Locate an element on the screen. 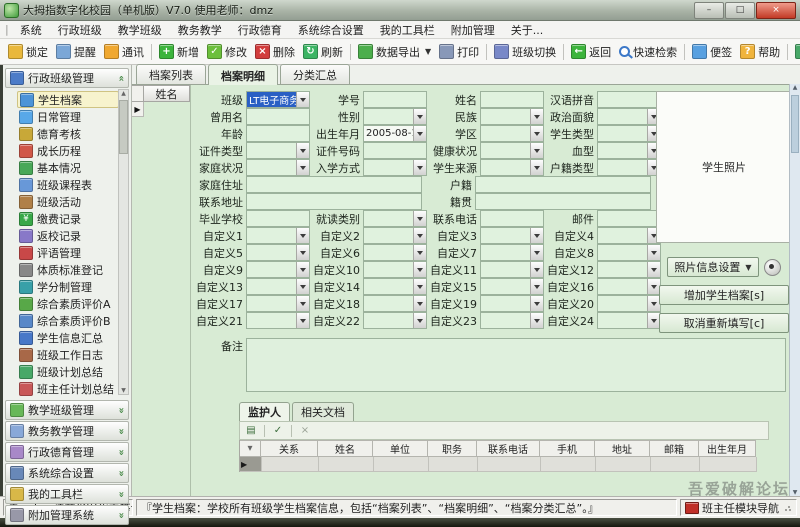  sidebar-item: 学分制管理 is located at coordinates (68, 286).